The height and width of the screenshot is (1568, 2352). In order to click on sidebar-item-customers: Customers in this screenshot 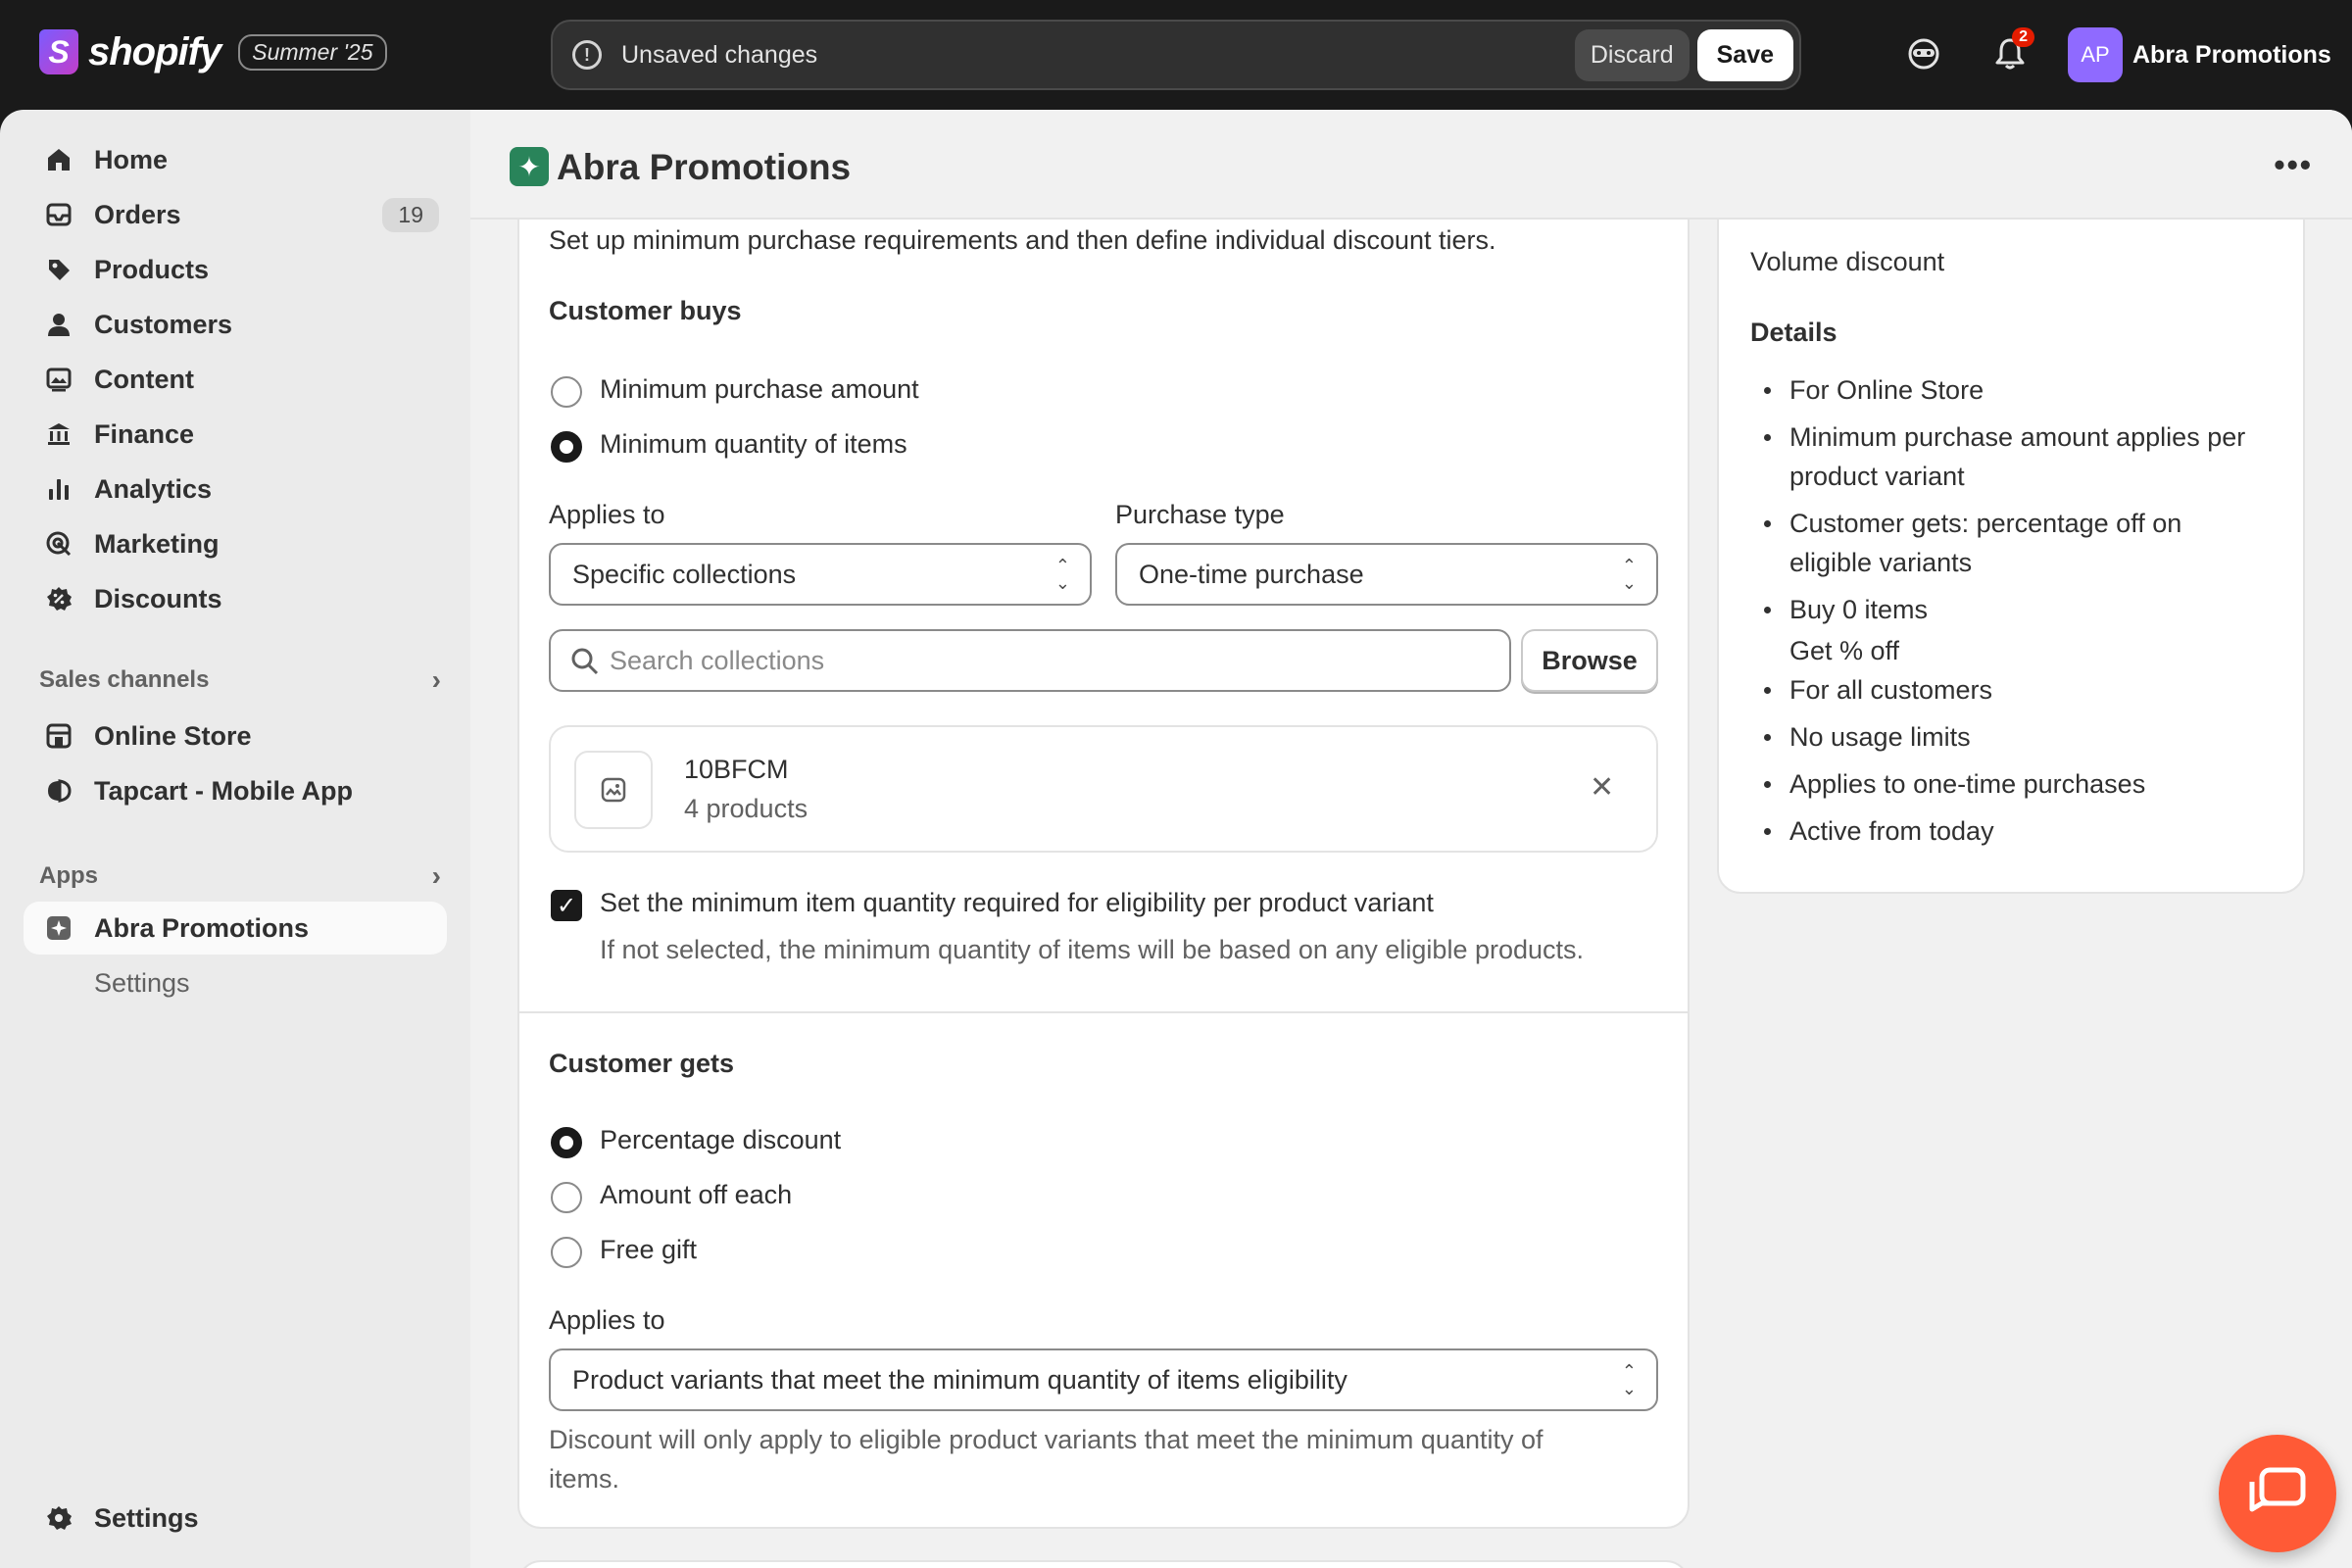, I will do `click(235, 324)`.